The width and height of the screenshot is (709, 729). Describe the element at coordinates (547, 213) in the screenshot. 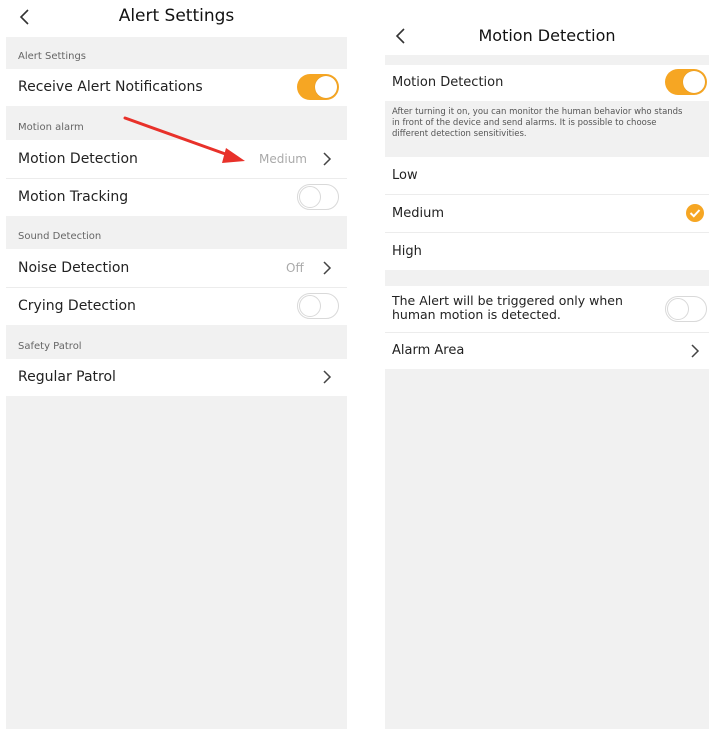

I see `sensitivity-option-medium: Medium` at that location.